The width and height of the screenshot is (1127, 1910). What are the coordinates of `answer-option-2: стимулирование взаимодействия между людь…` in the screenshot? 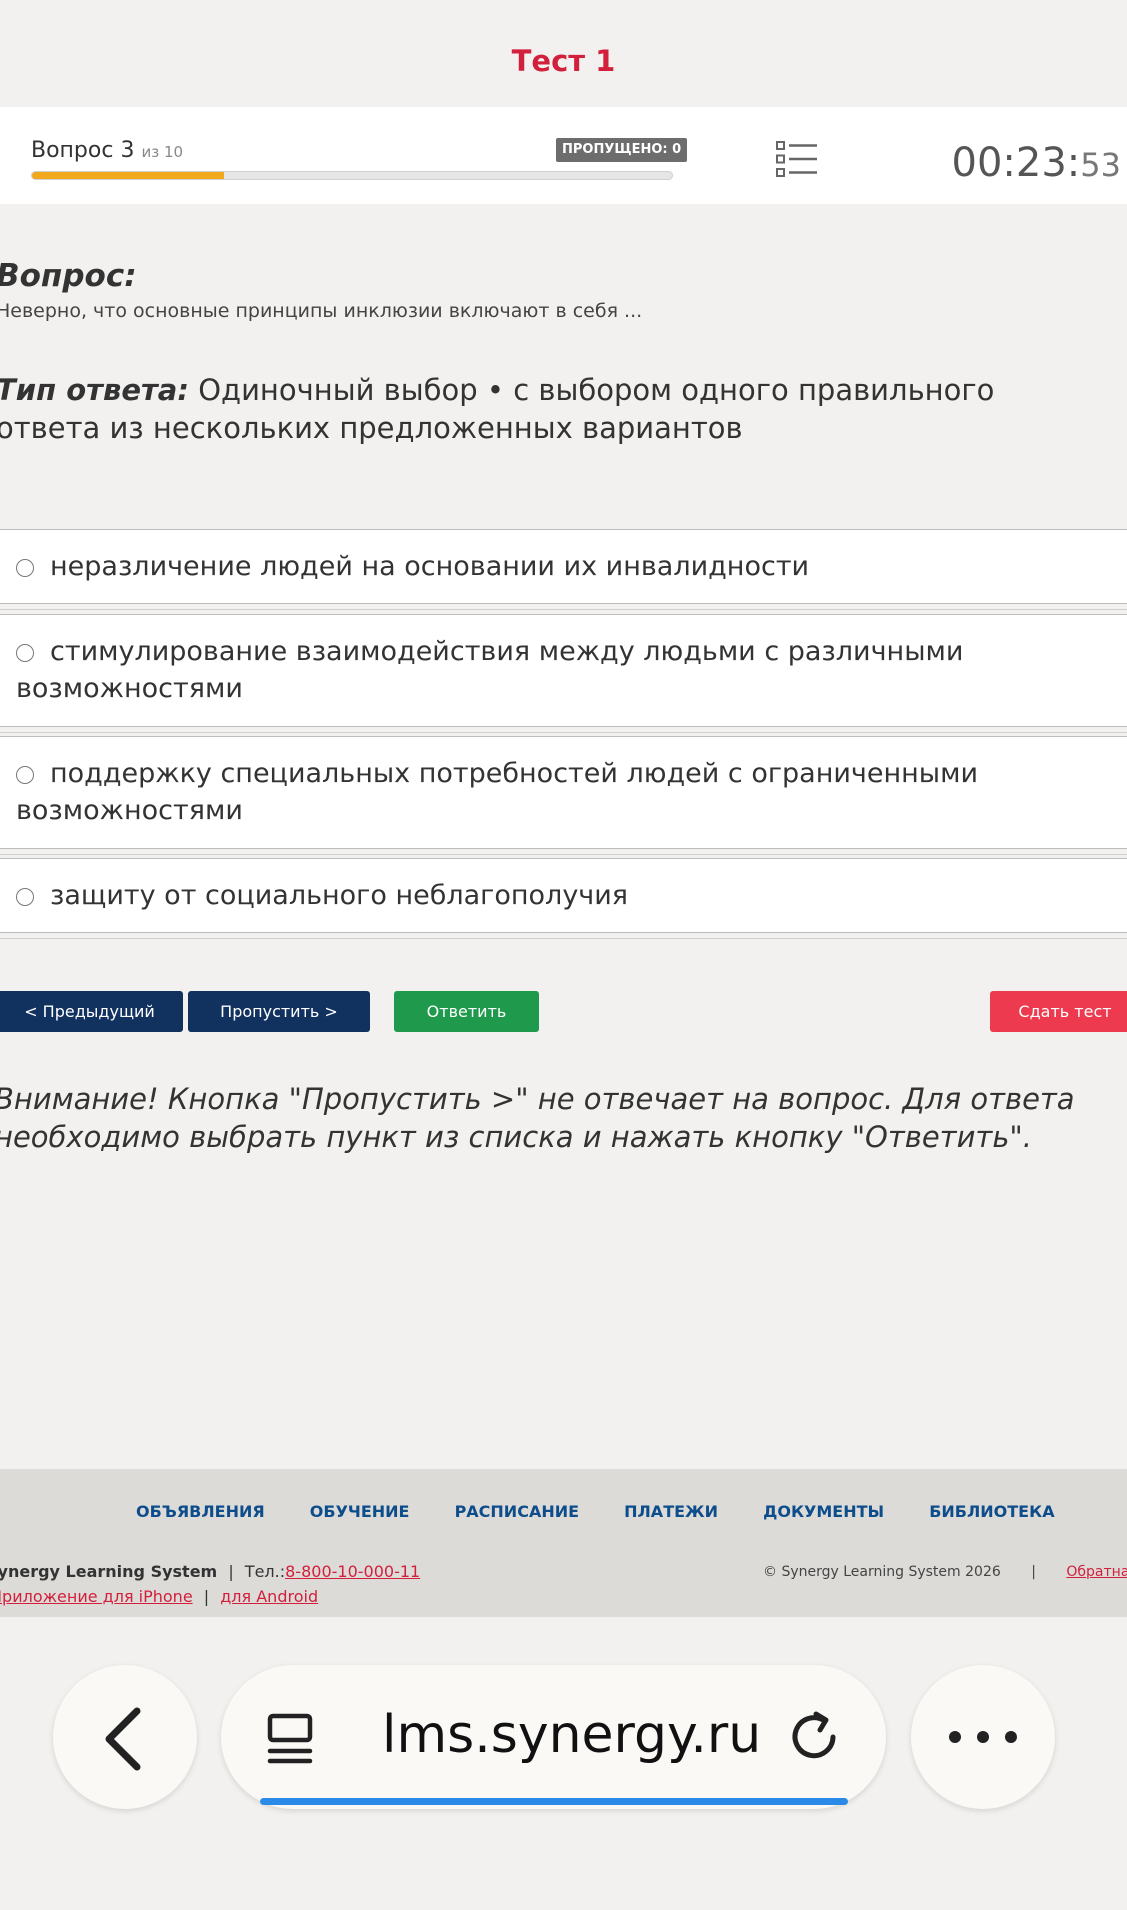 It's located at (563, 673).